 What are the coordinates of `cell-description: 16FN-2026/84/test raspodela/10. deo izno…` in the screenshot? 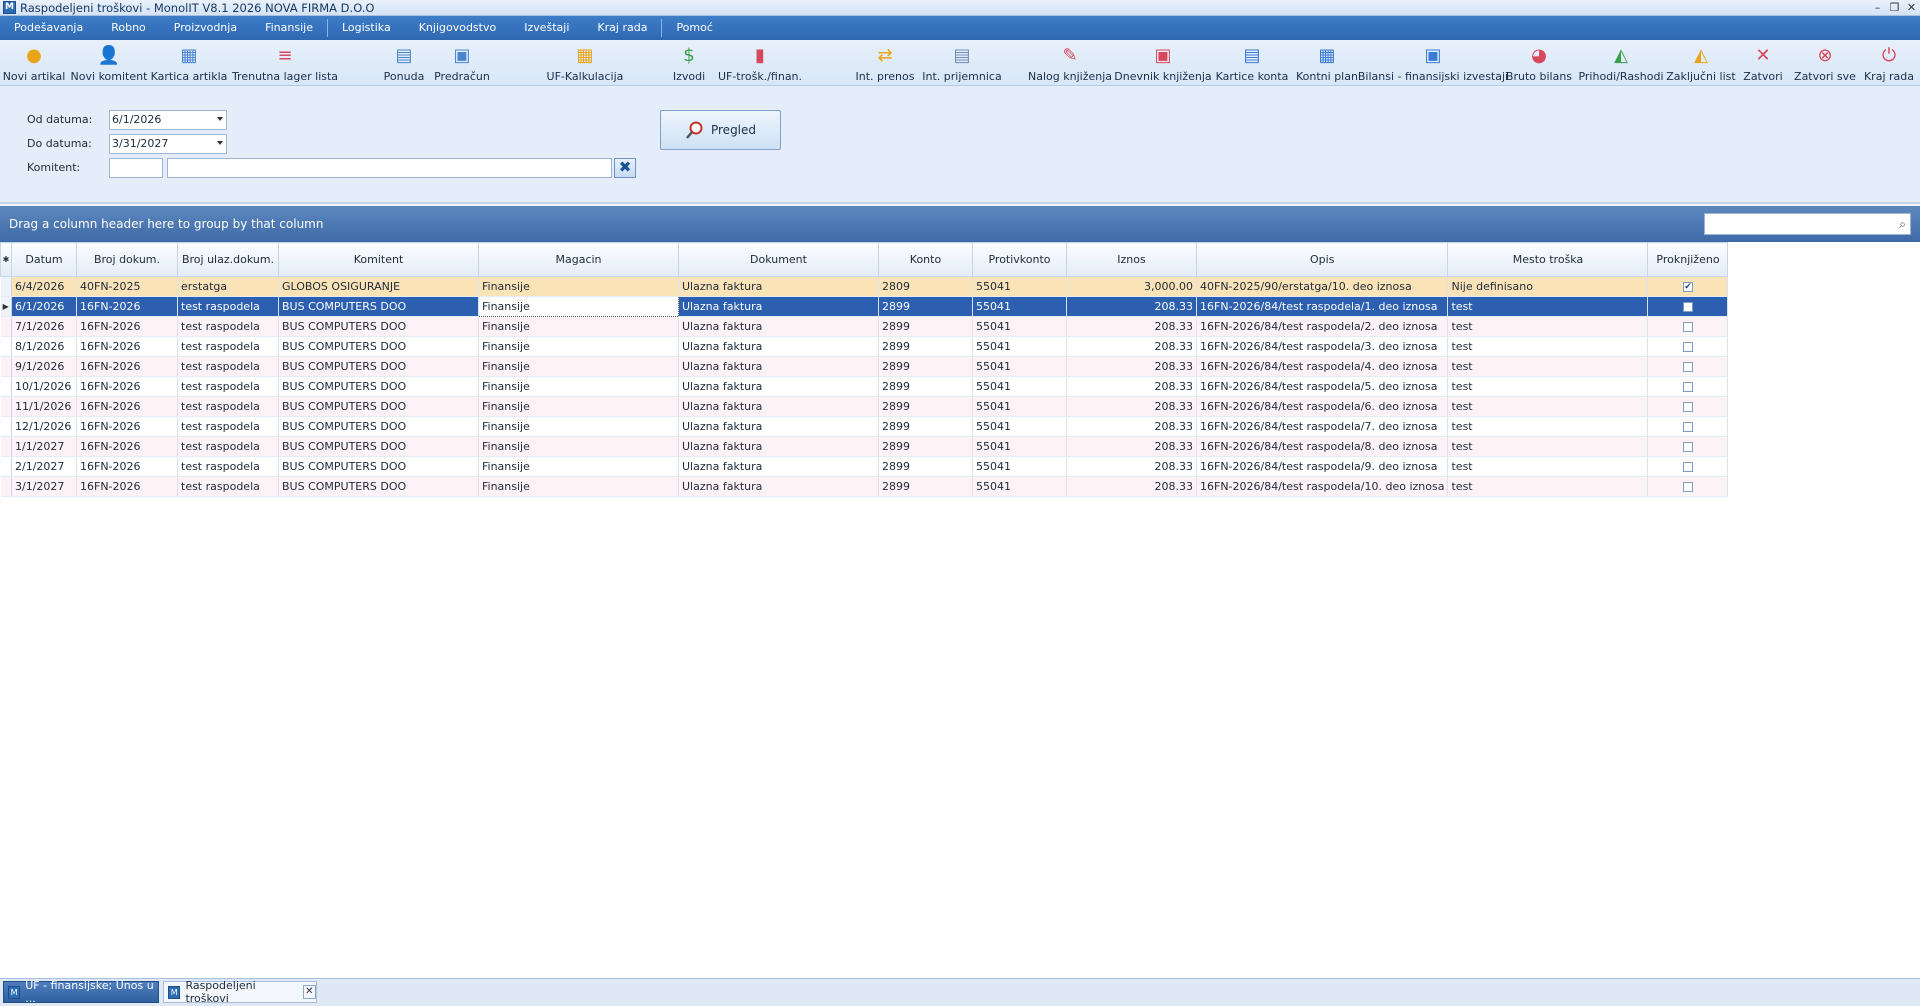 It's located at (1322, 486).